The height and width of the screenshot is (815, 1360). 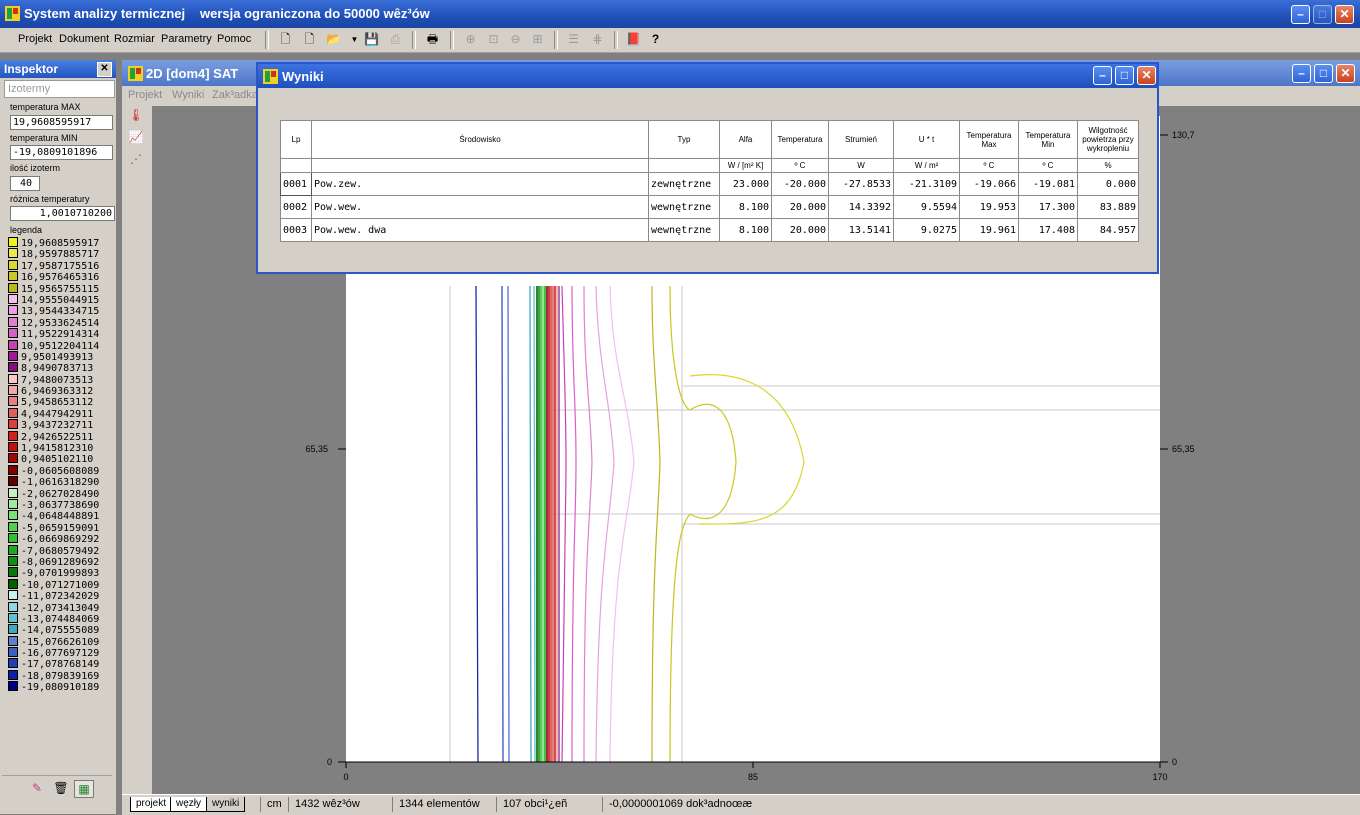 I want to click on unit-lp, so click(x=296, y=165).